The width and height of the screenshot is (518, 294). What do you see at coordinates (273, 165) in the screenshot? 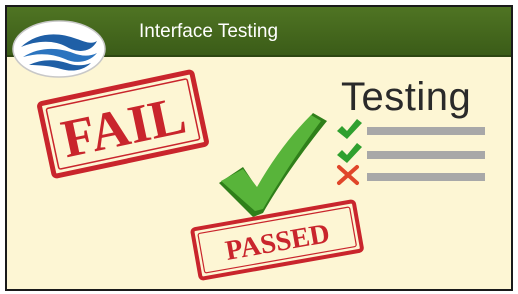
I see `big-check-icon` at bounding box center [273, 165].